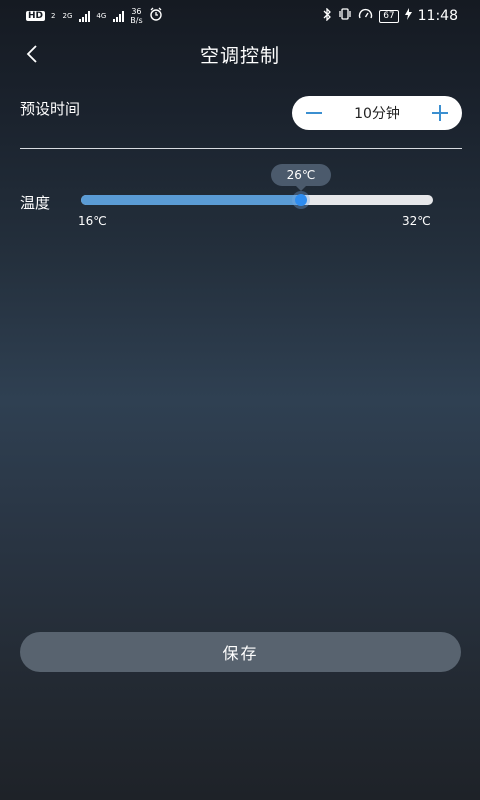  Describe the element at coordinates (301, 188) in the screenshot. I see `bubble-tail` at that location.